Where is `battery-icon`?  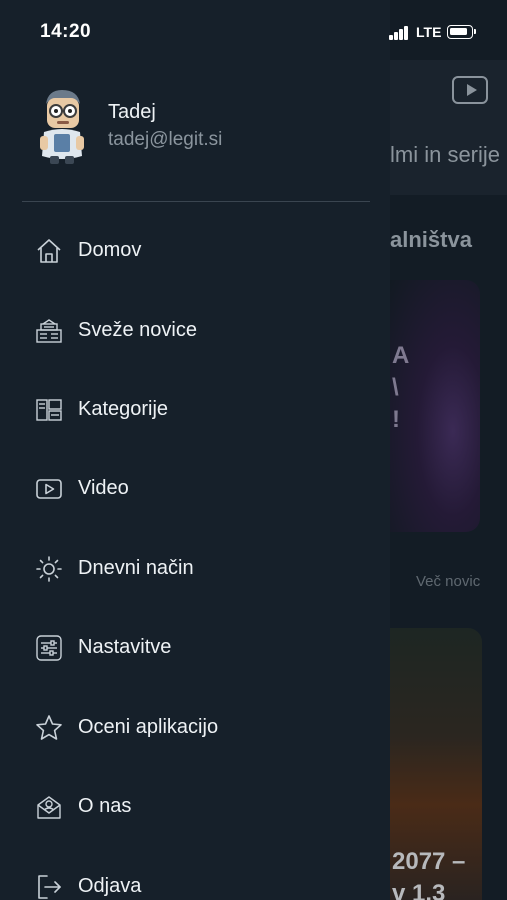
battery-icon is located at coordinates (461, 32).